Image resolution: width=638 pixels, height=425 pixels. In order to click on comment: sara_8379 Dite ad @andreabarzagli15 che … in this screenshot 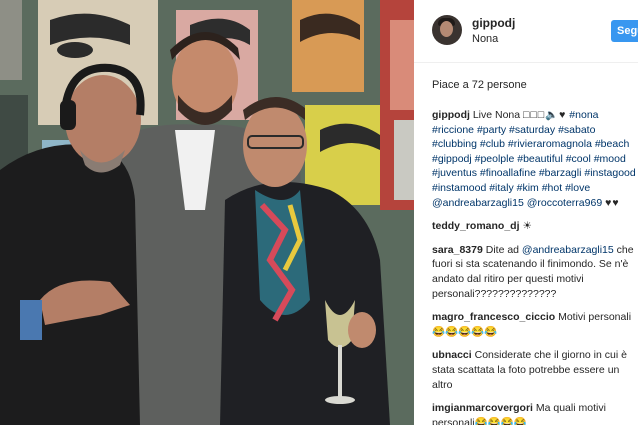, I will do `click(534, 272)`.